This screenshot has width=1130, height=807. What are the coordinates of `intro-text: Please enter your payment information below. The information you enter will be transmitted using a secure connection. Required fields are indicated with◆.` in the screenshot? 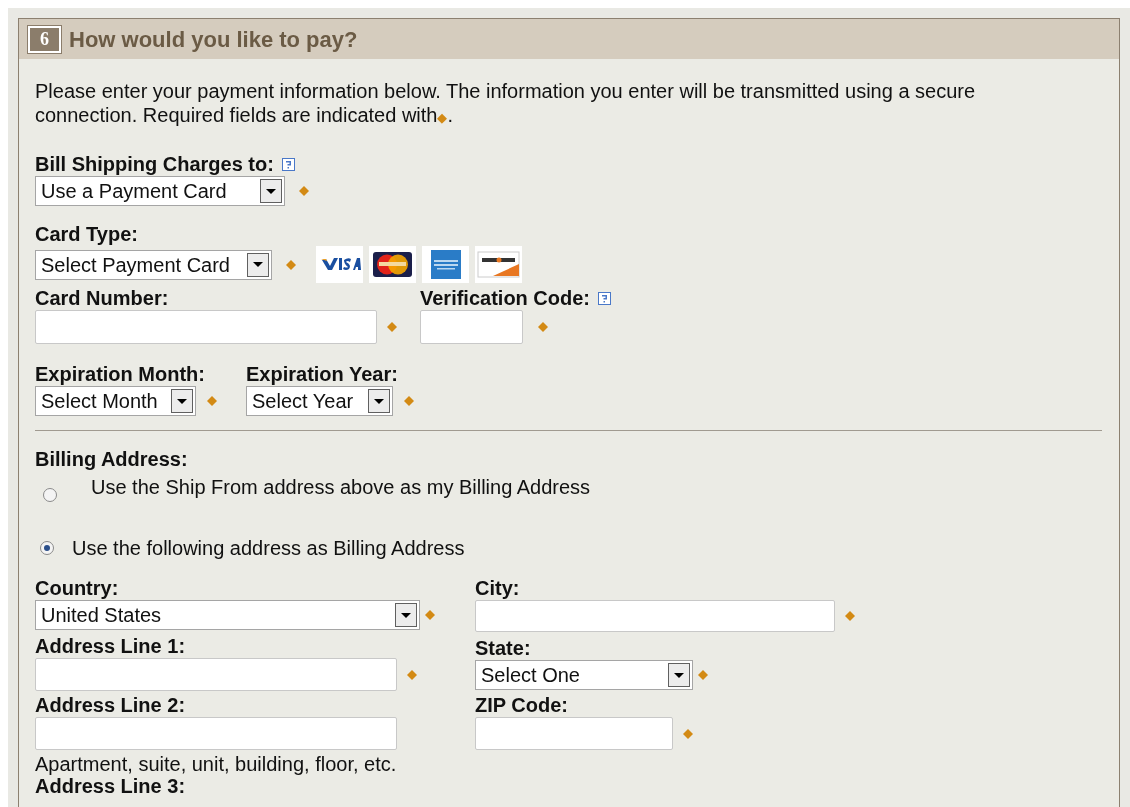 It's located at (506, 103).